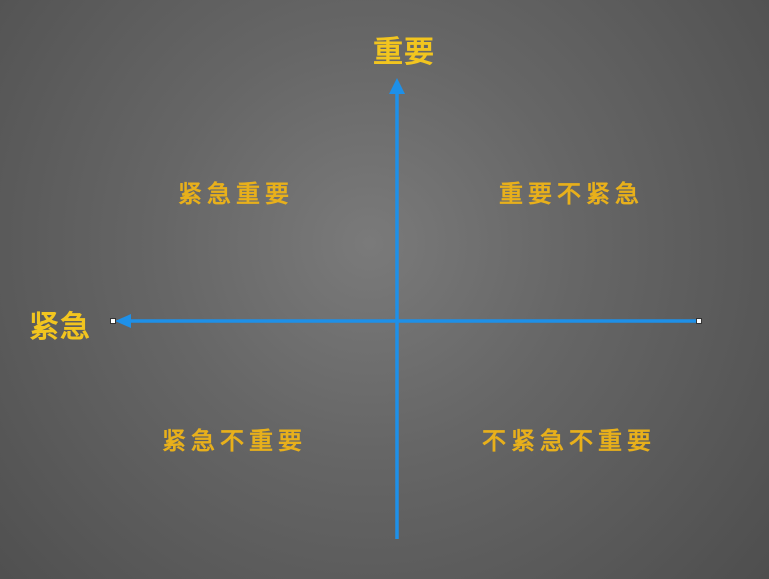  I want to click on quadrant-top-right-label: 重要不紧急, so click(571, 194).